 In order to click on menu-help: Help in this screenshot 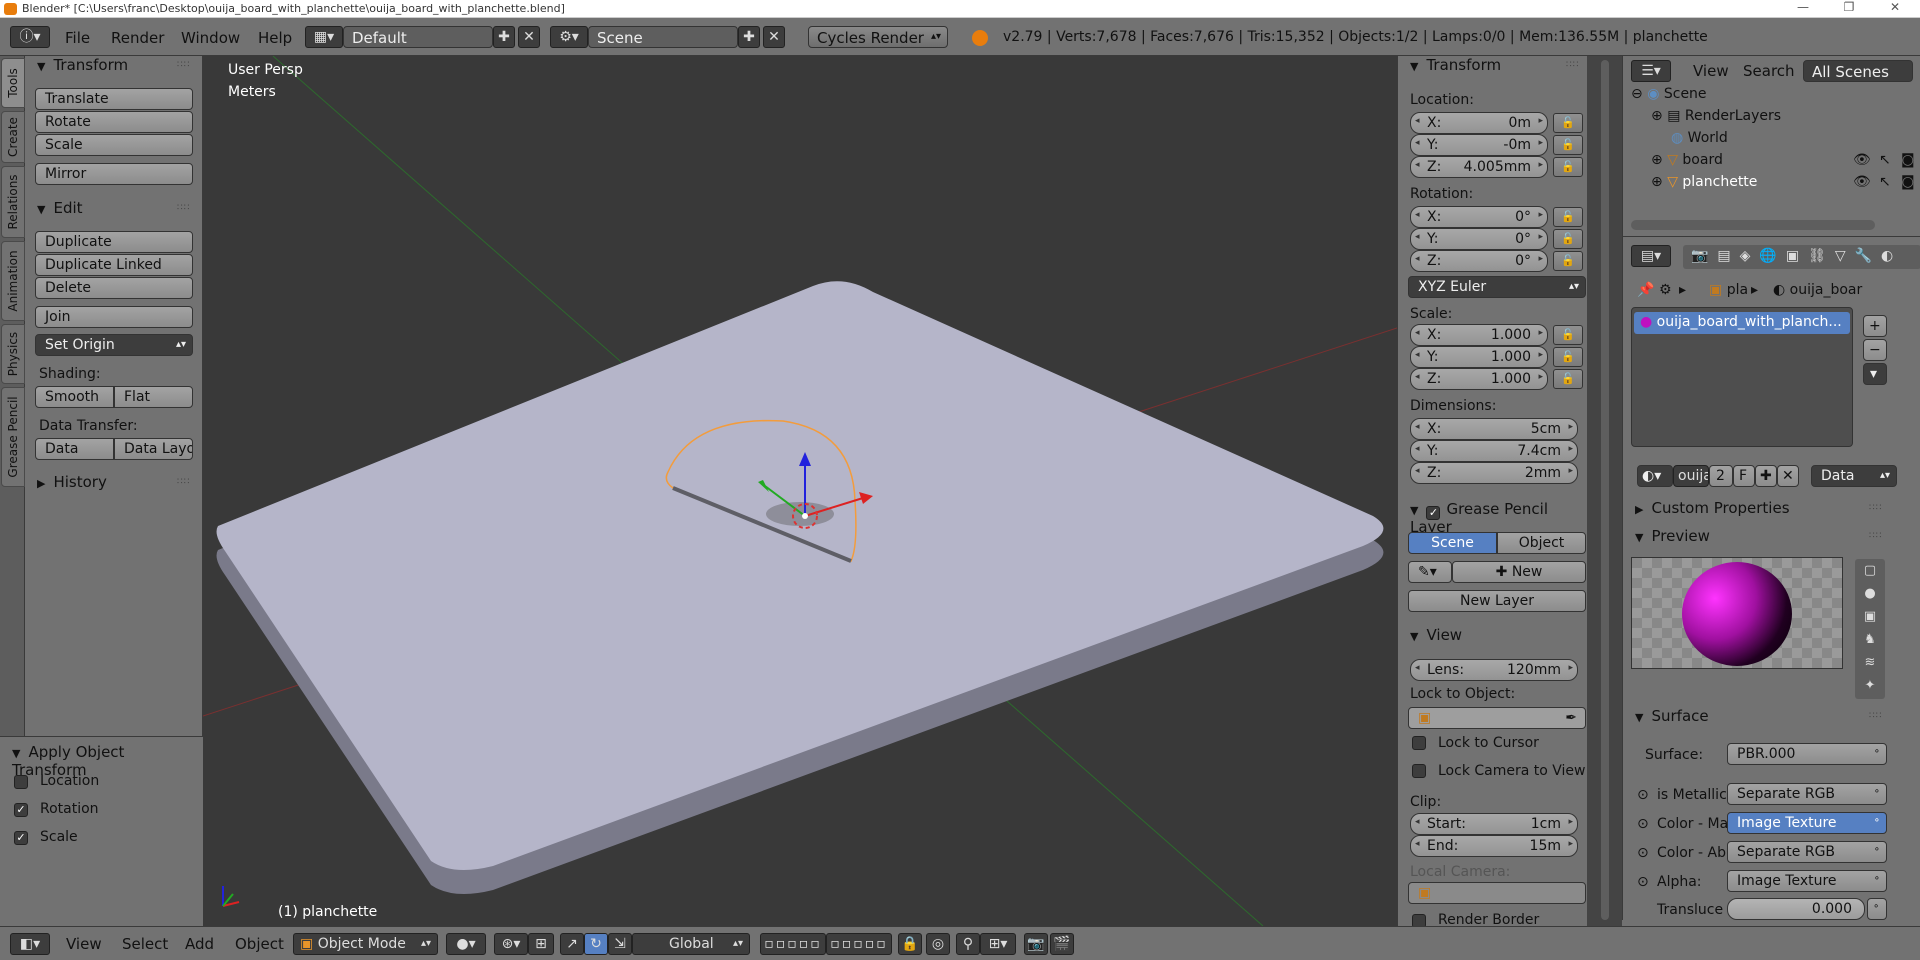, I will do `click(275, 38)`.